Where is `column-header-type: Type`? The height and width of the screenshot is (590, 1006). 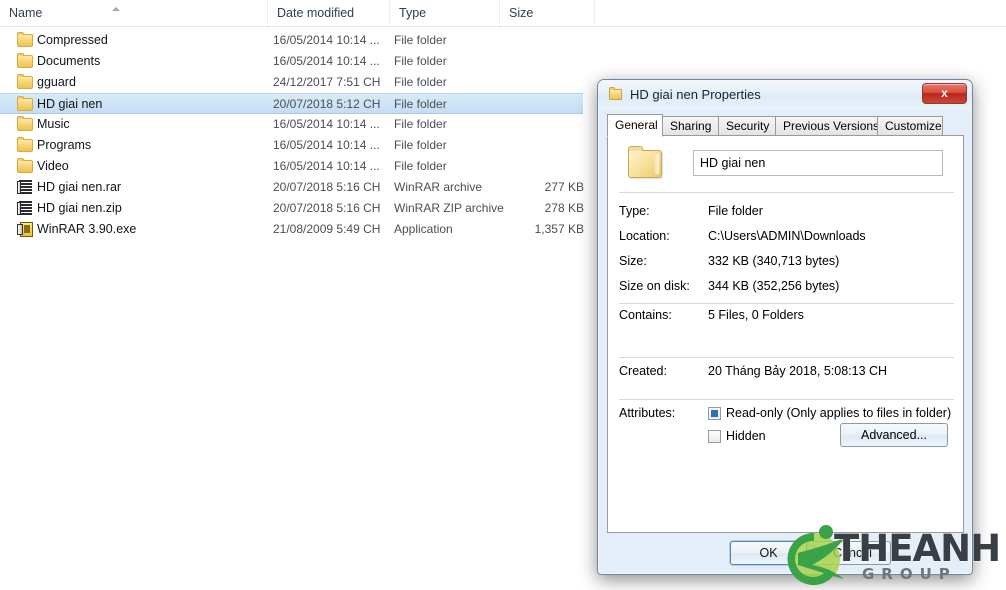
column-header-type: Type is located at coordinates (445, 13).